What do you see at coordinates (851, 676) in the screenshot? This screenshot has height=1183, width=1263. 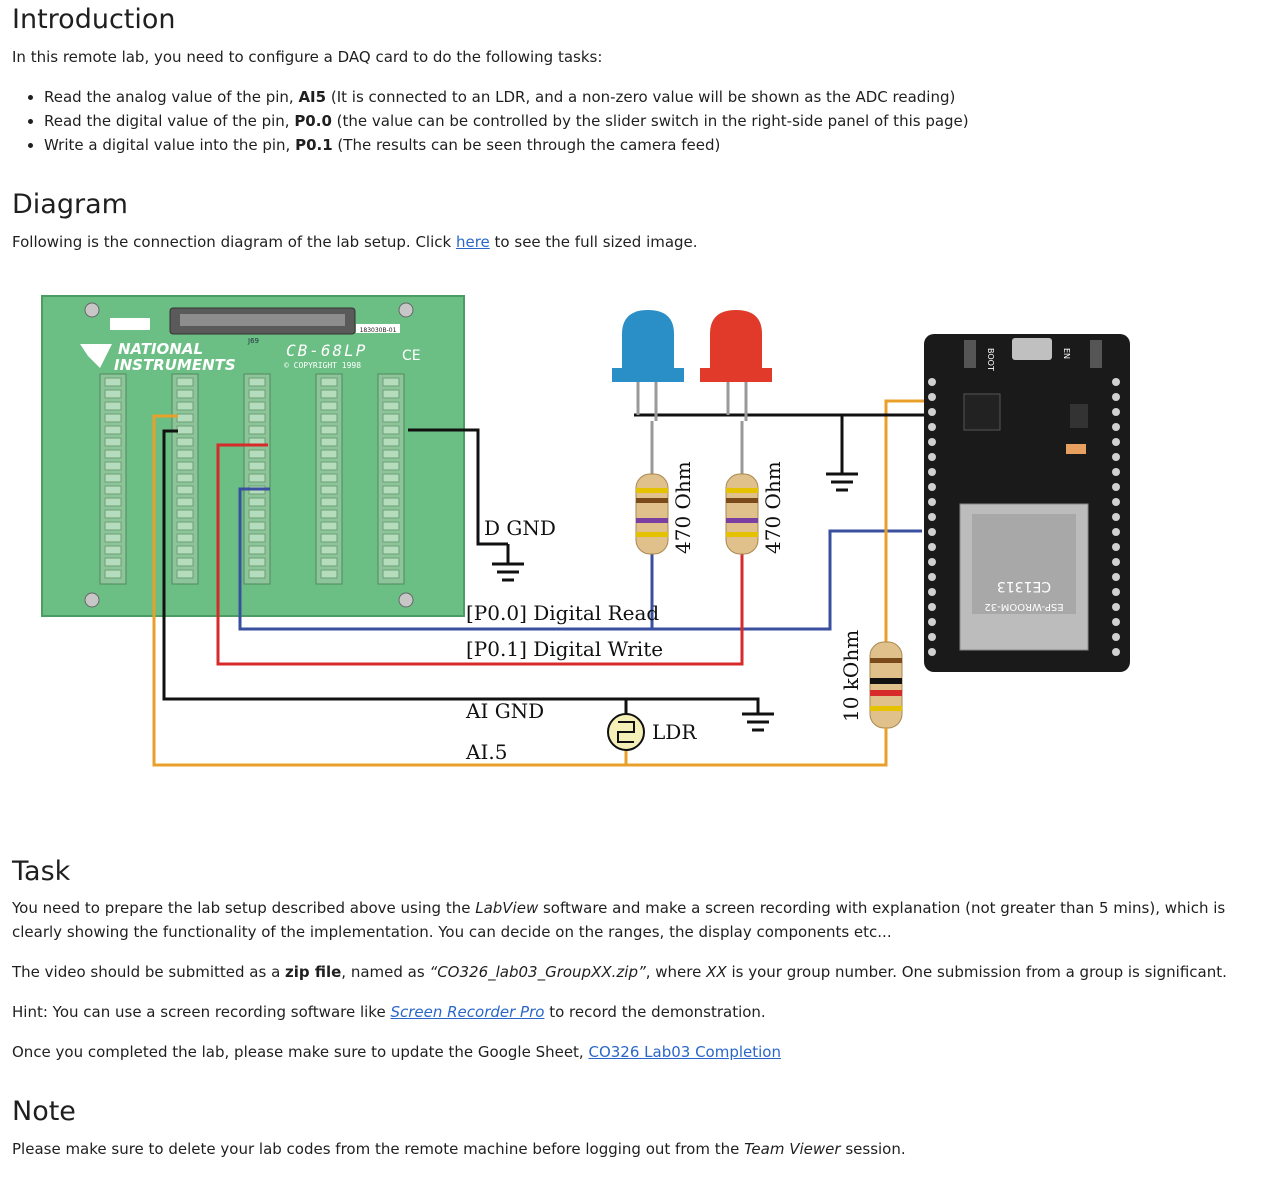 I see `r3-label: 10 kOhm` at bounding box center [851, 676].